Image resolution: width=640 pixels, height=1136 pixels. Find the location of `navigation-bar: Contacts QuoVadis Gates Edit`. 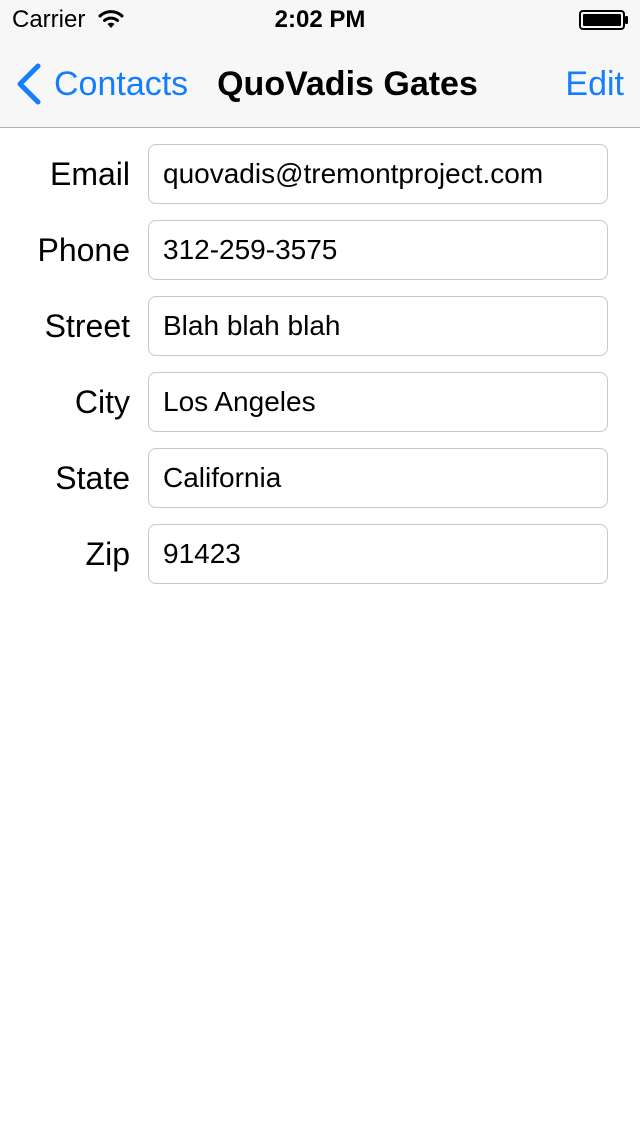

navigation-bar: Contacts QuoVadis Gates Edit is located at coordinates (320, 84).